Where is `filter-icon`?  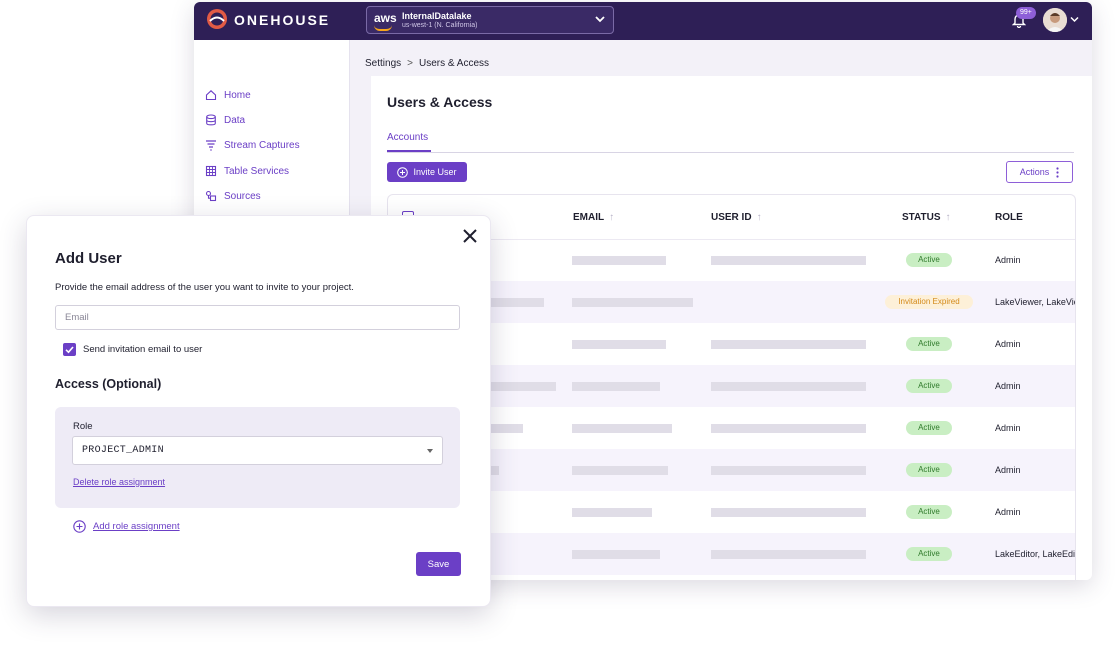
filter-icon is located at coordinates (211, 145).